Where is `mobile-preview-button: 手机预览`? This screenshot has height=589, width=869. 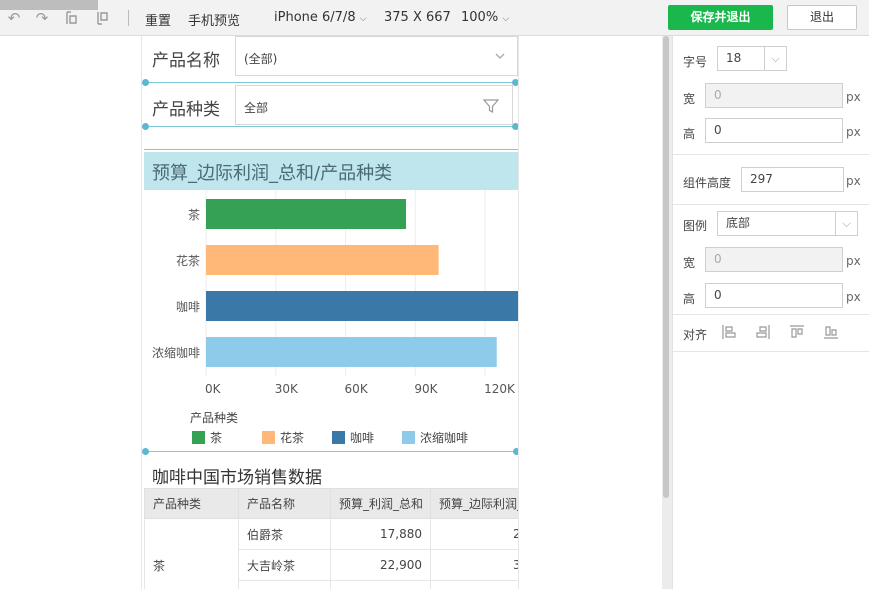 mobile-preview-button: 手机预览 is located at coordinates (214, 19).